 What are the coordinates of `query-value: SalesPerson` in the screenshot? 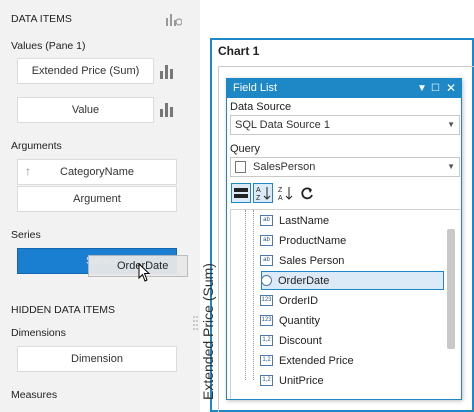 It's located at (284, 167).